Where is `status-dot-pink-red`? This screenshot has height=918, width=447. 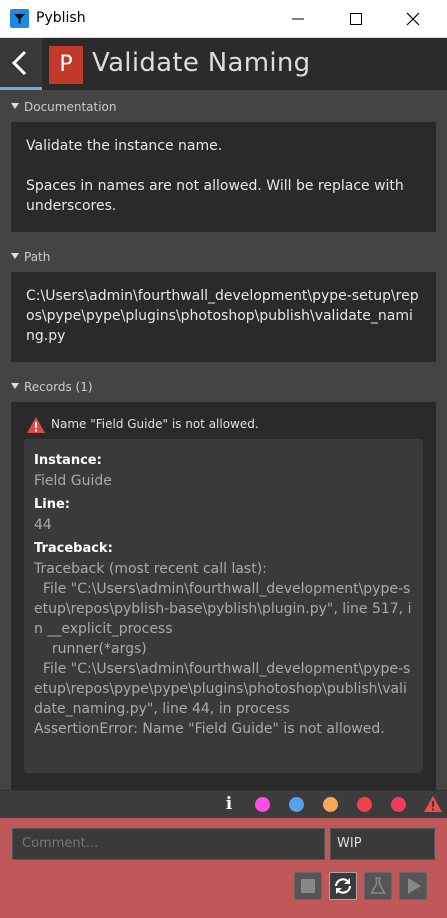
status-dot-pink-red is located at coordinates (398, 804).